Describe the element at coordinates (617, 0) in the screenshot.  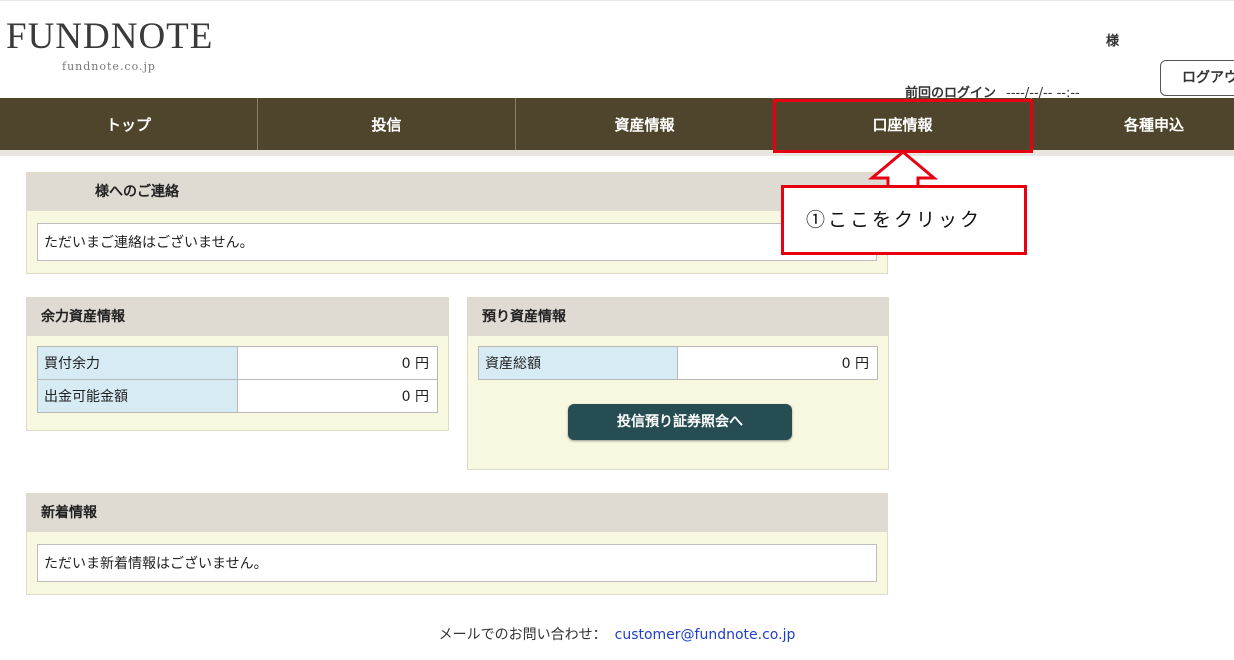
I see `top-border` at that location.